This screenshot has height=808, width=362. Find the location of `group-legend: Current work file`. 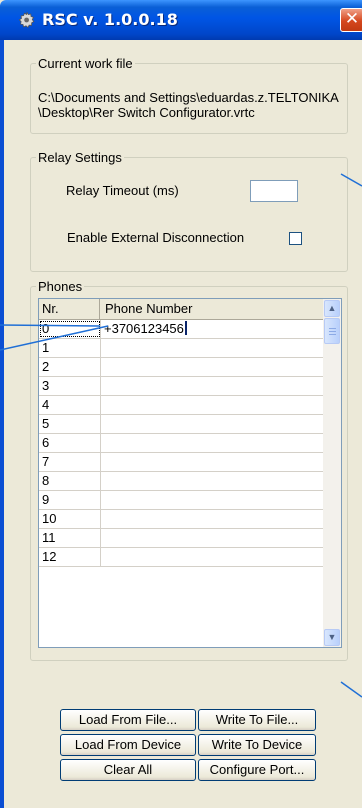

group-legend: Current work file is located at coordinates (85, 63).